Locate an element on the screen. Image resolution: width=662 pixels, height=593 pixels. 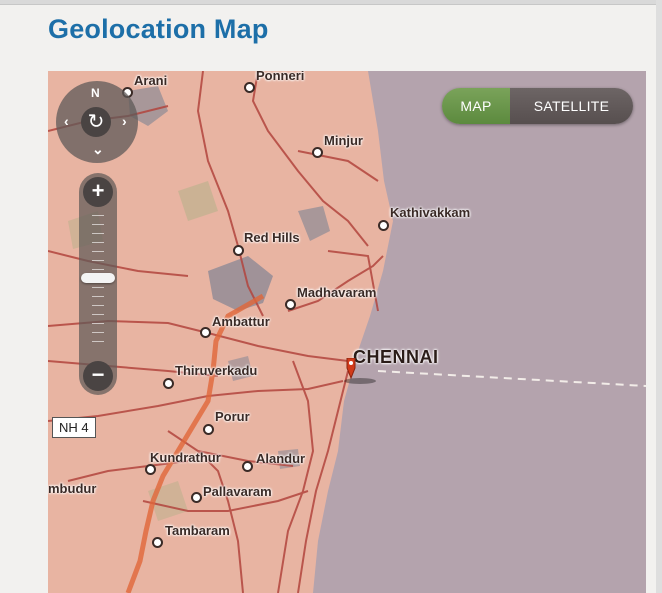
pan-left-icon: ‹ is located at coordinates (66, 121).